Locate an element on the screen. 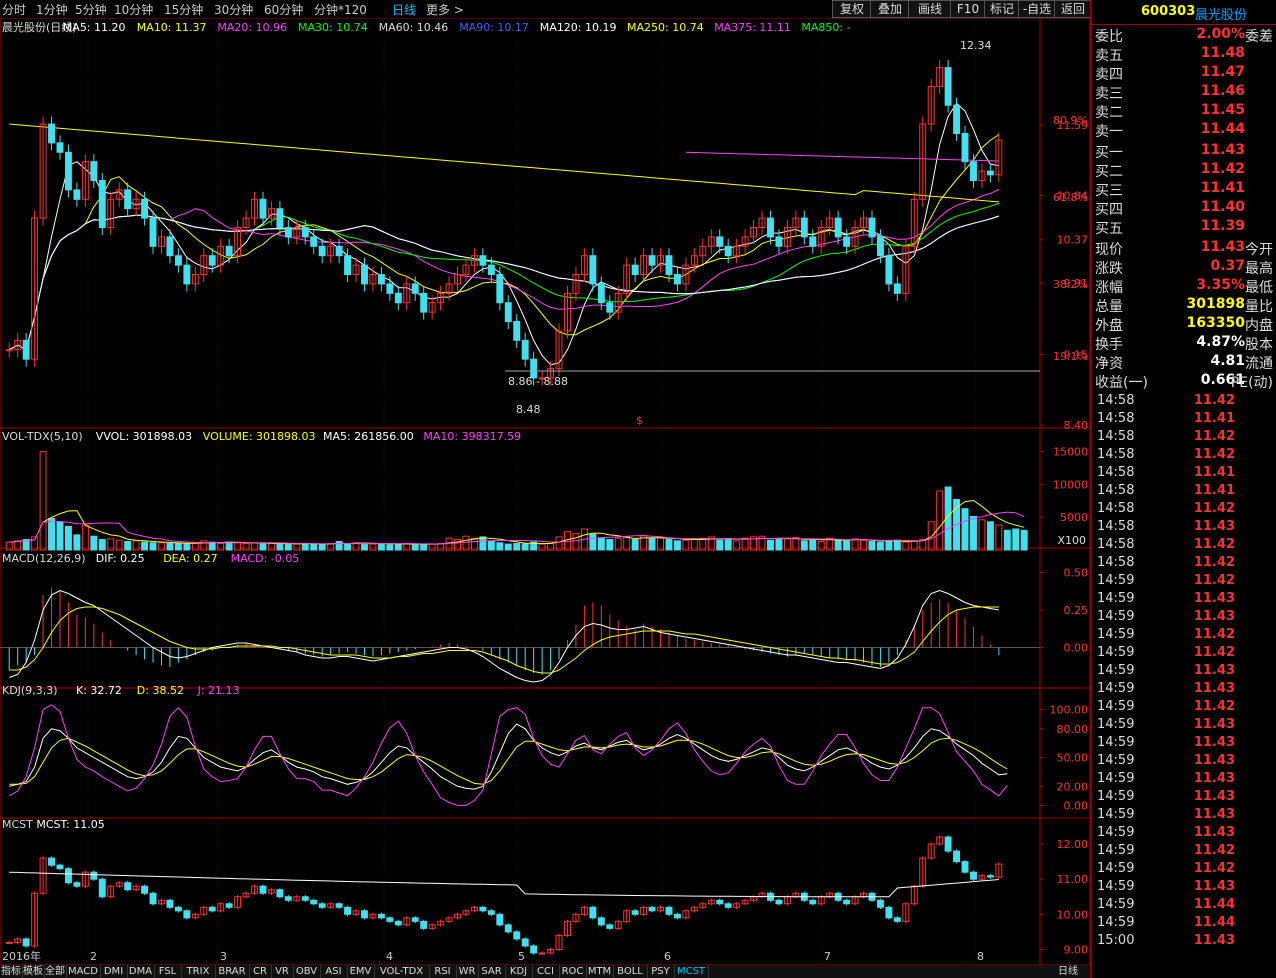  vol-label: MA10: 398317.59 is located at coordinates (472, 436).